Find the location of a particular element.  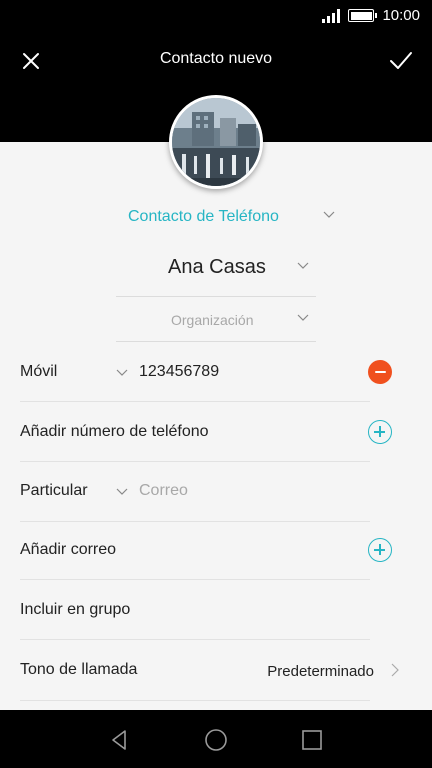

recents-button is located at coordinates (312, 740).